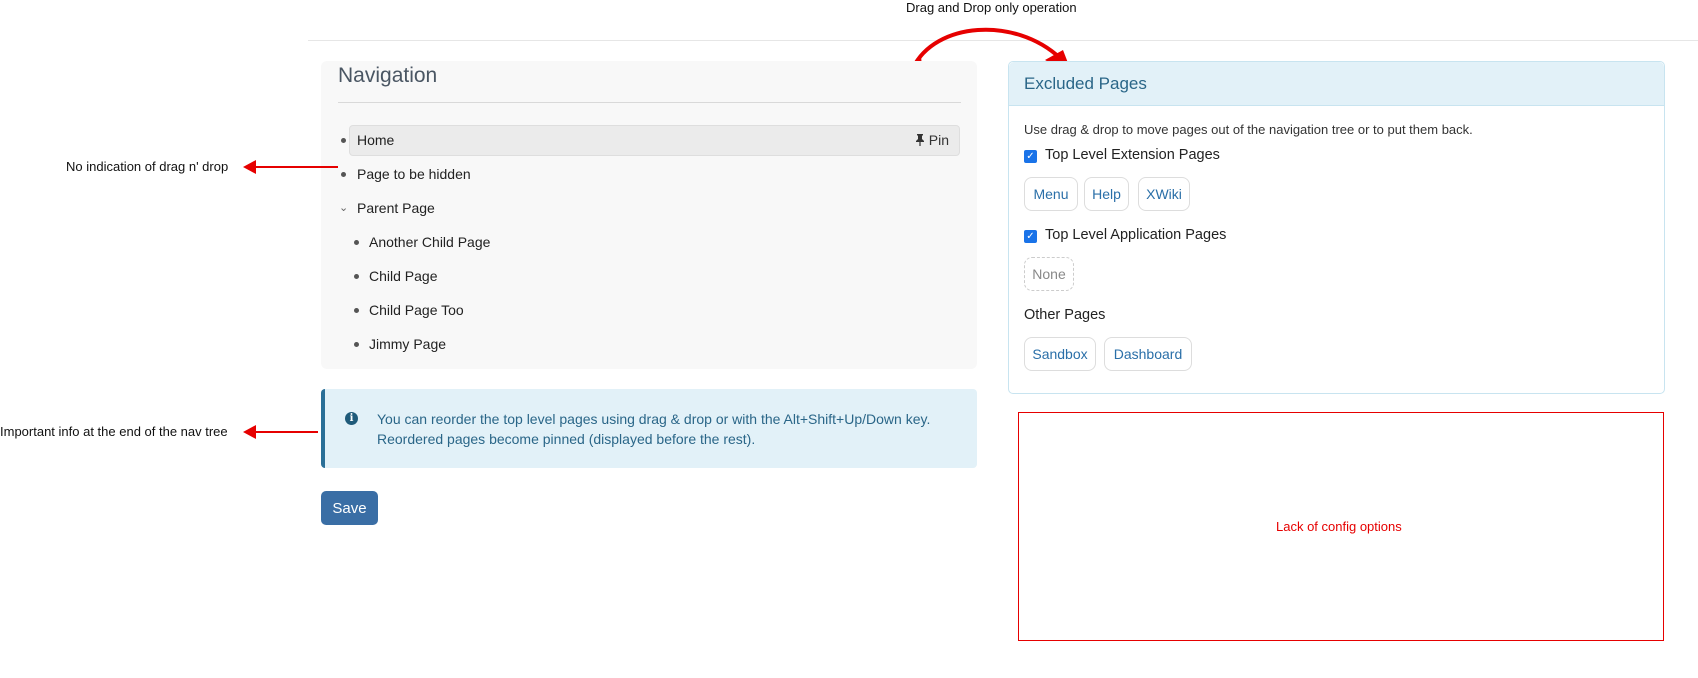 Image resolution: width=1698 pixels, height=678 pixels. I want to click on pin-icon, so click(919, 140).